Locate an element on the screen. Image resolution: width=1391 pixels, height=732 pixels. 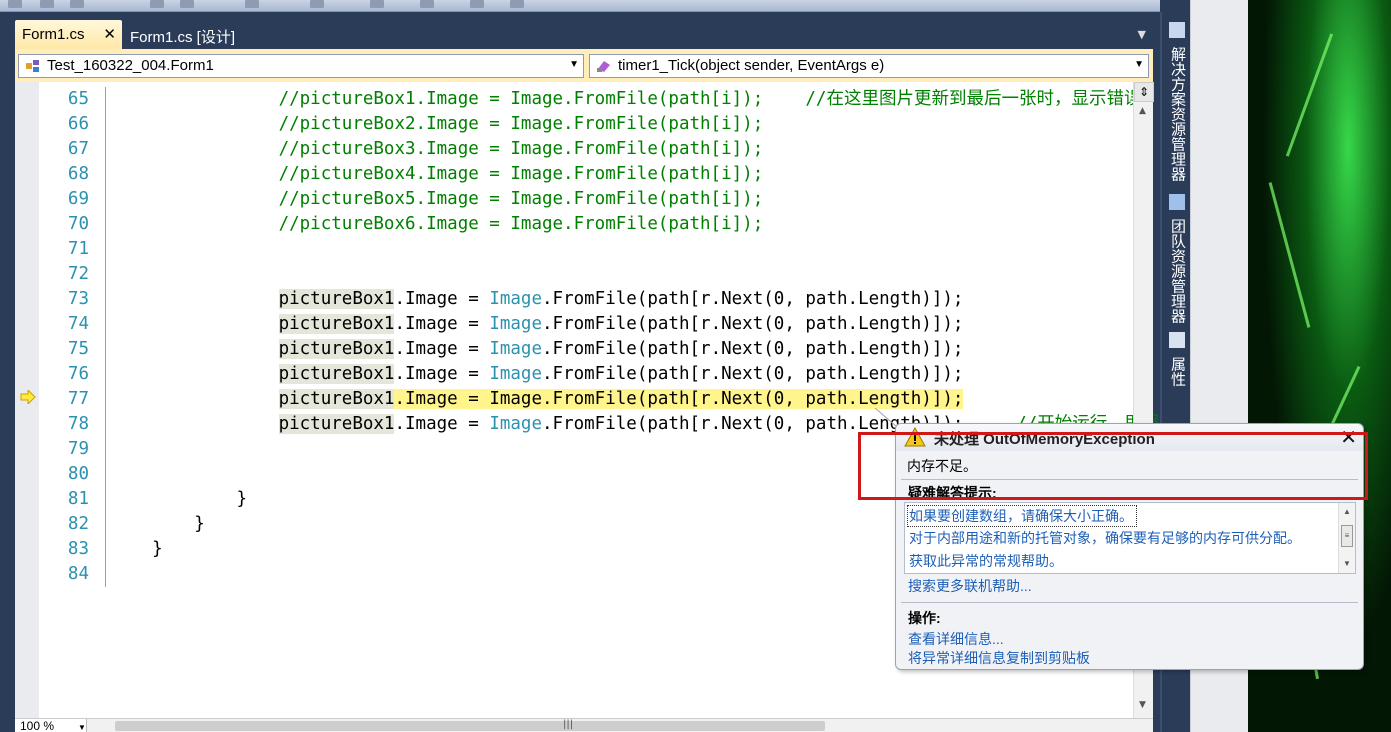
copy-exception-detail-link: 将异常详细信息复制到剪贴板 is located at coordinates (999, 658).